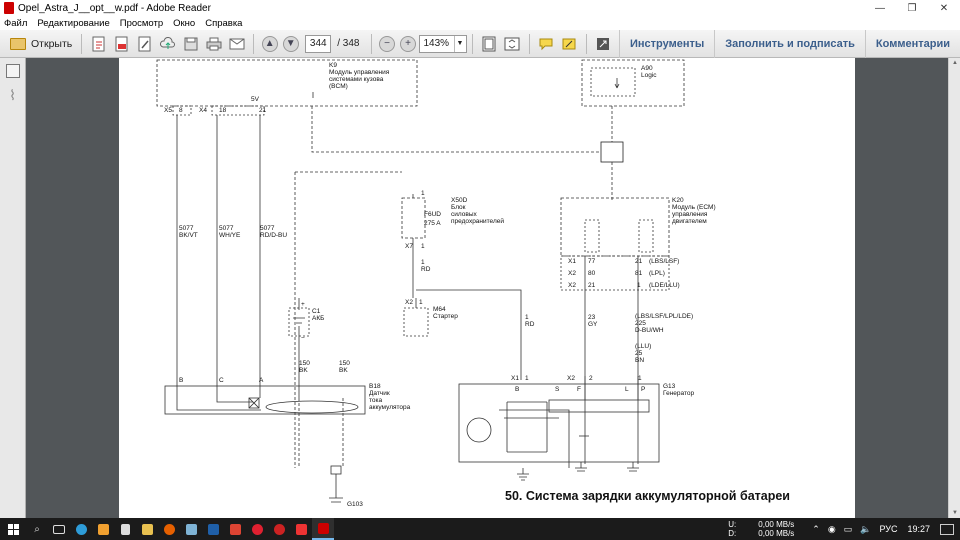 This screenshot has width=960, height=540. I want to click on page-down-icon: ▼, so click(290, 43).